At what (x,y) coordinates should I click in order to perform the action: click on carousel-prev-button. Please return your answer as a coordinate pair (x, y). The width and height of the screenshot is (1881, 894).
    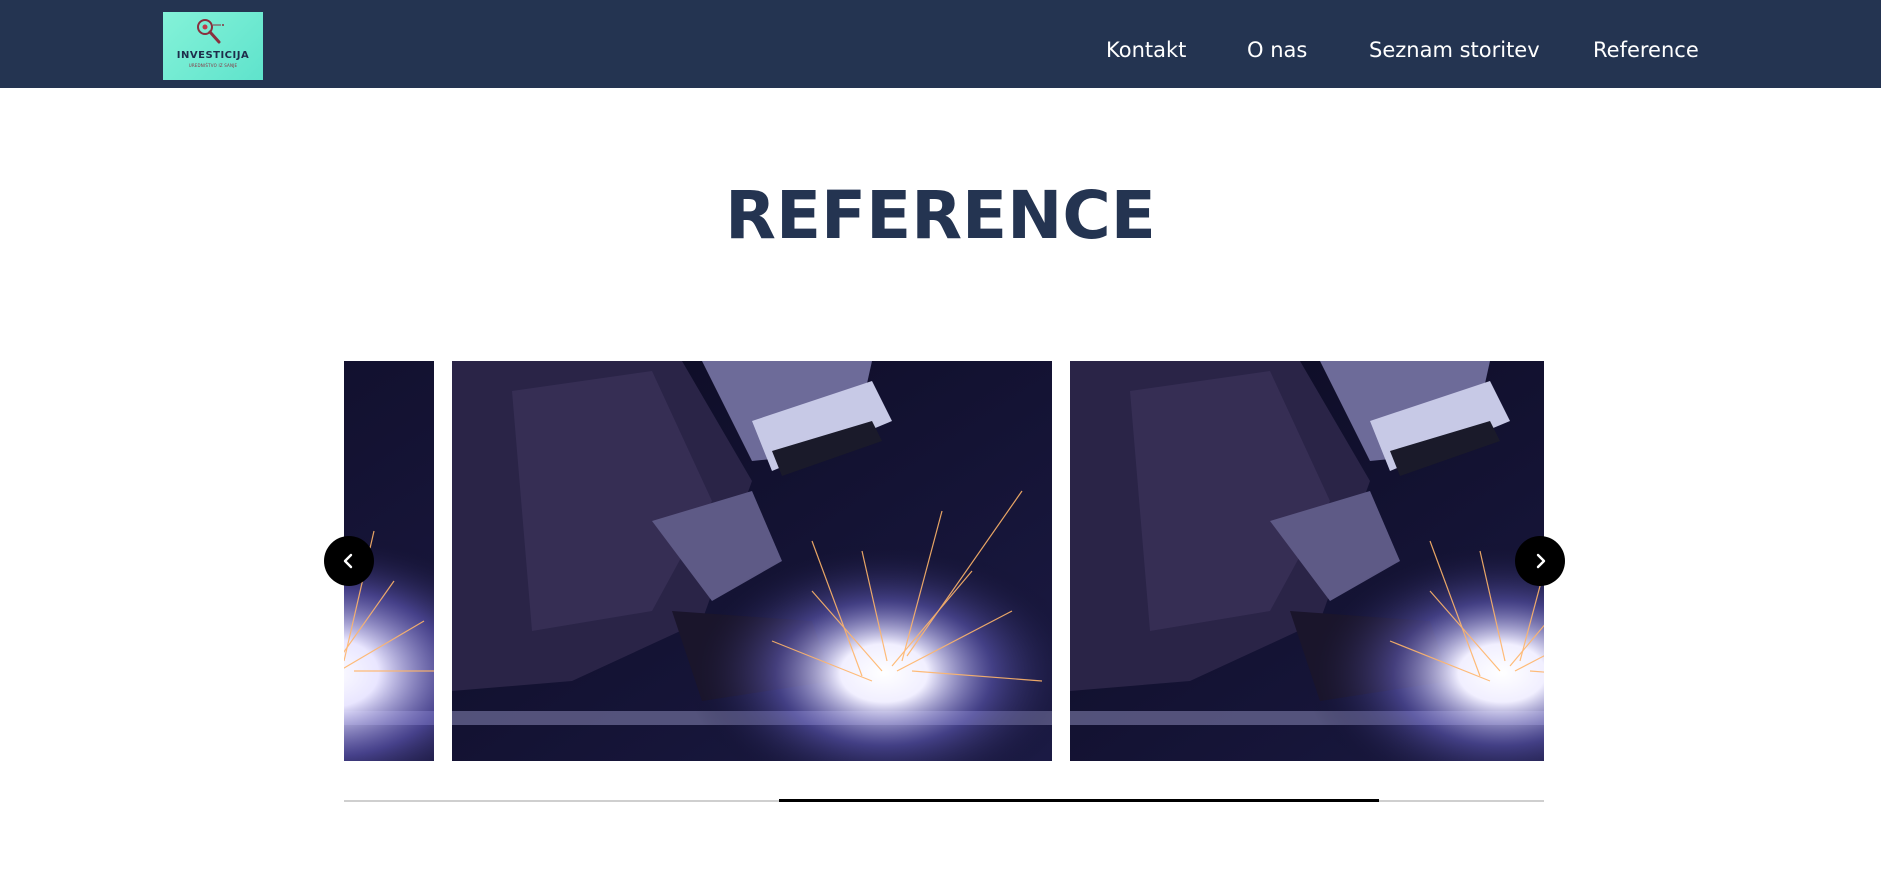
    Looking at the image, I should click on (349, 561).